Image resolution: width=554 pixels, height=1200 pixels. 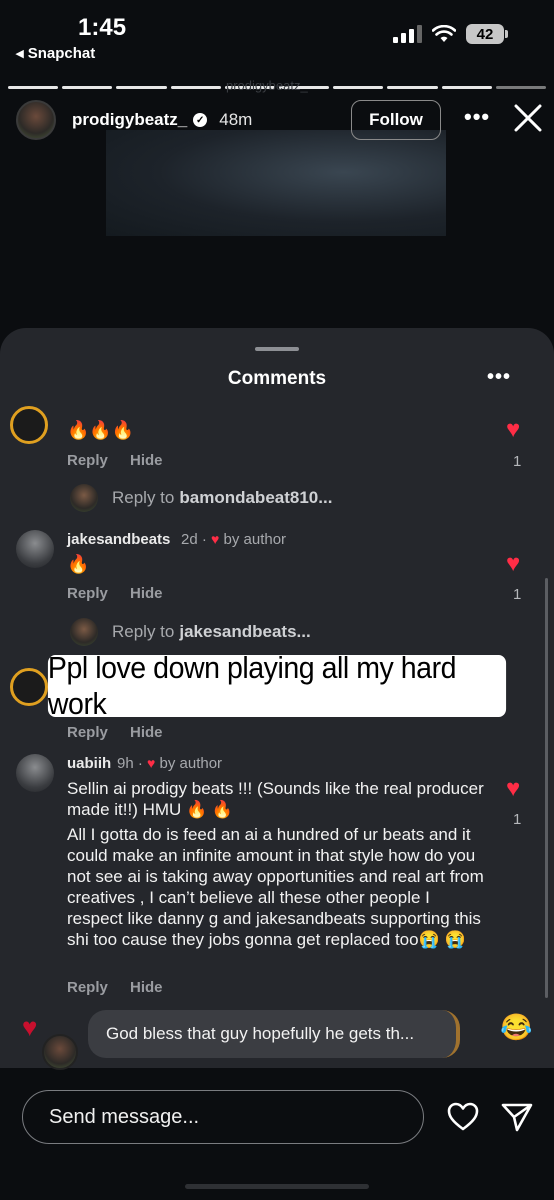 What do you see at coordinates (118, 539) in the screenshot?
I see `comment-username: jakesandbeats` at bounding box center [118, 539].